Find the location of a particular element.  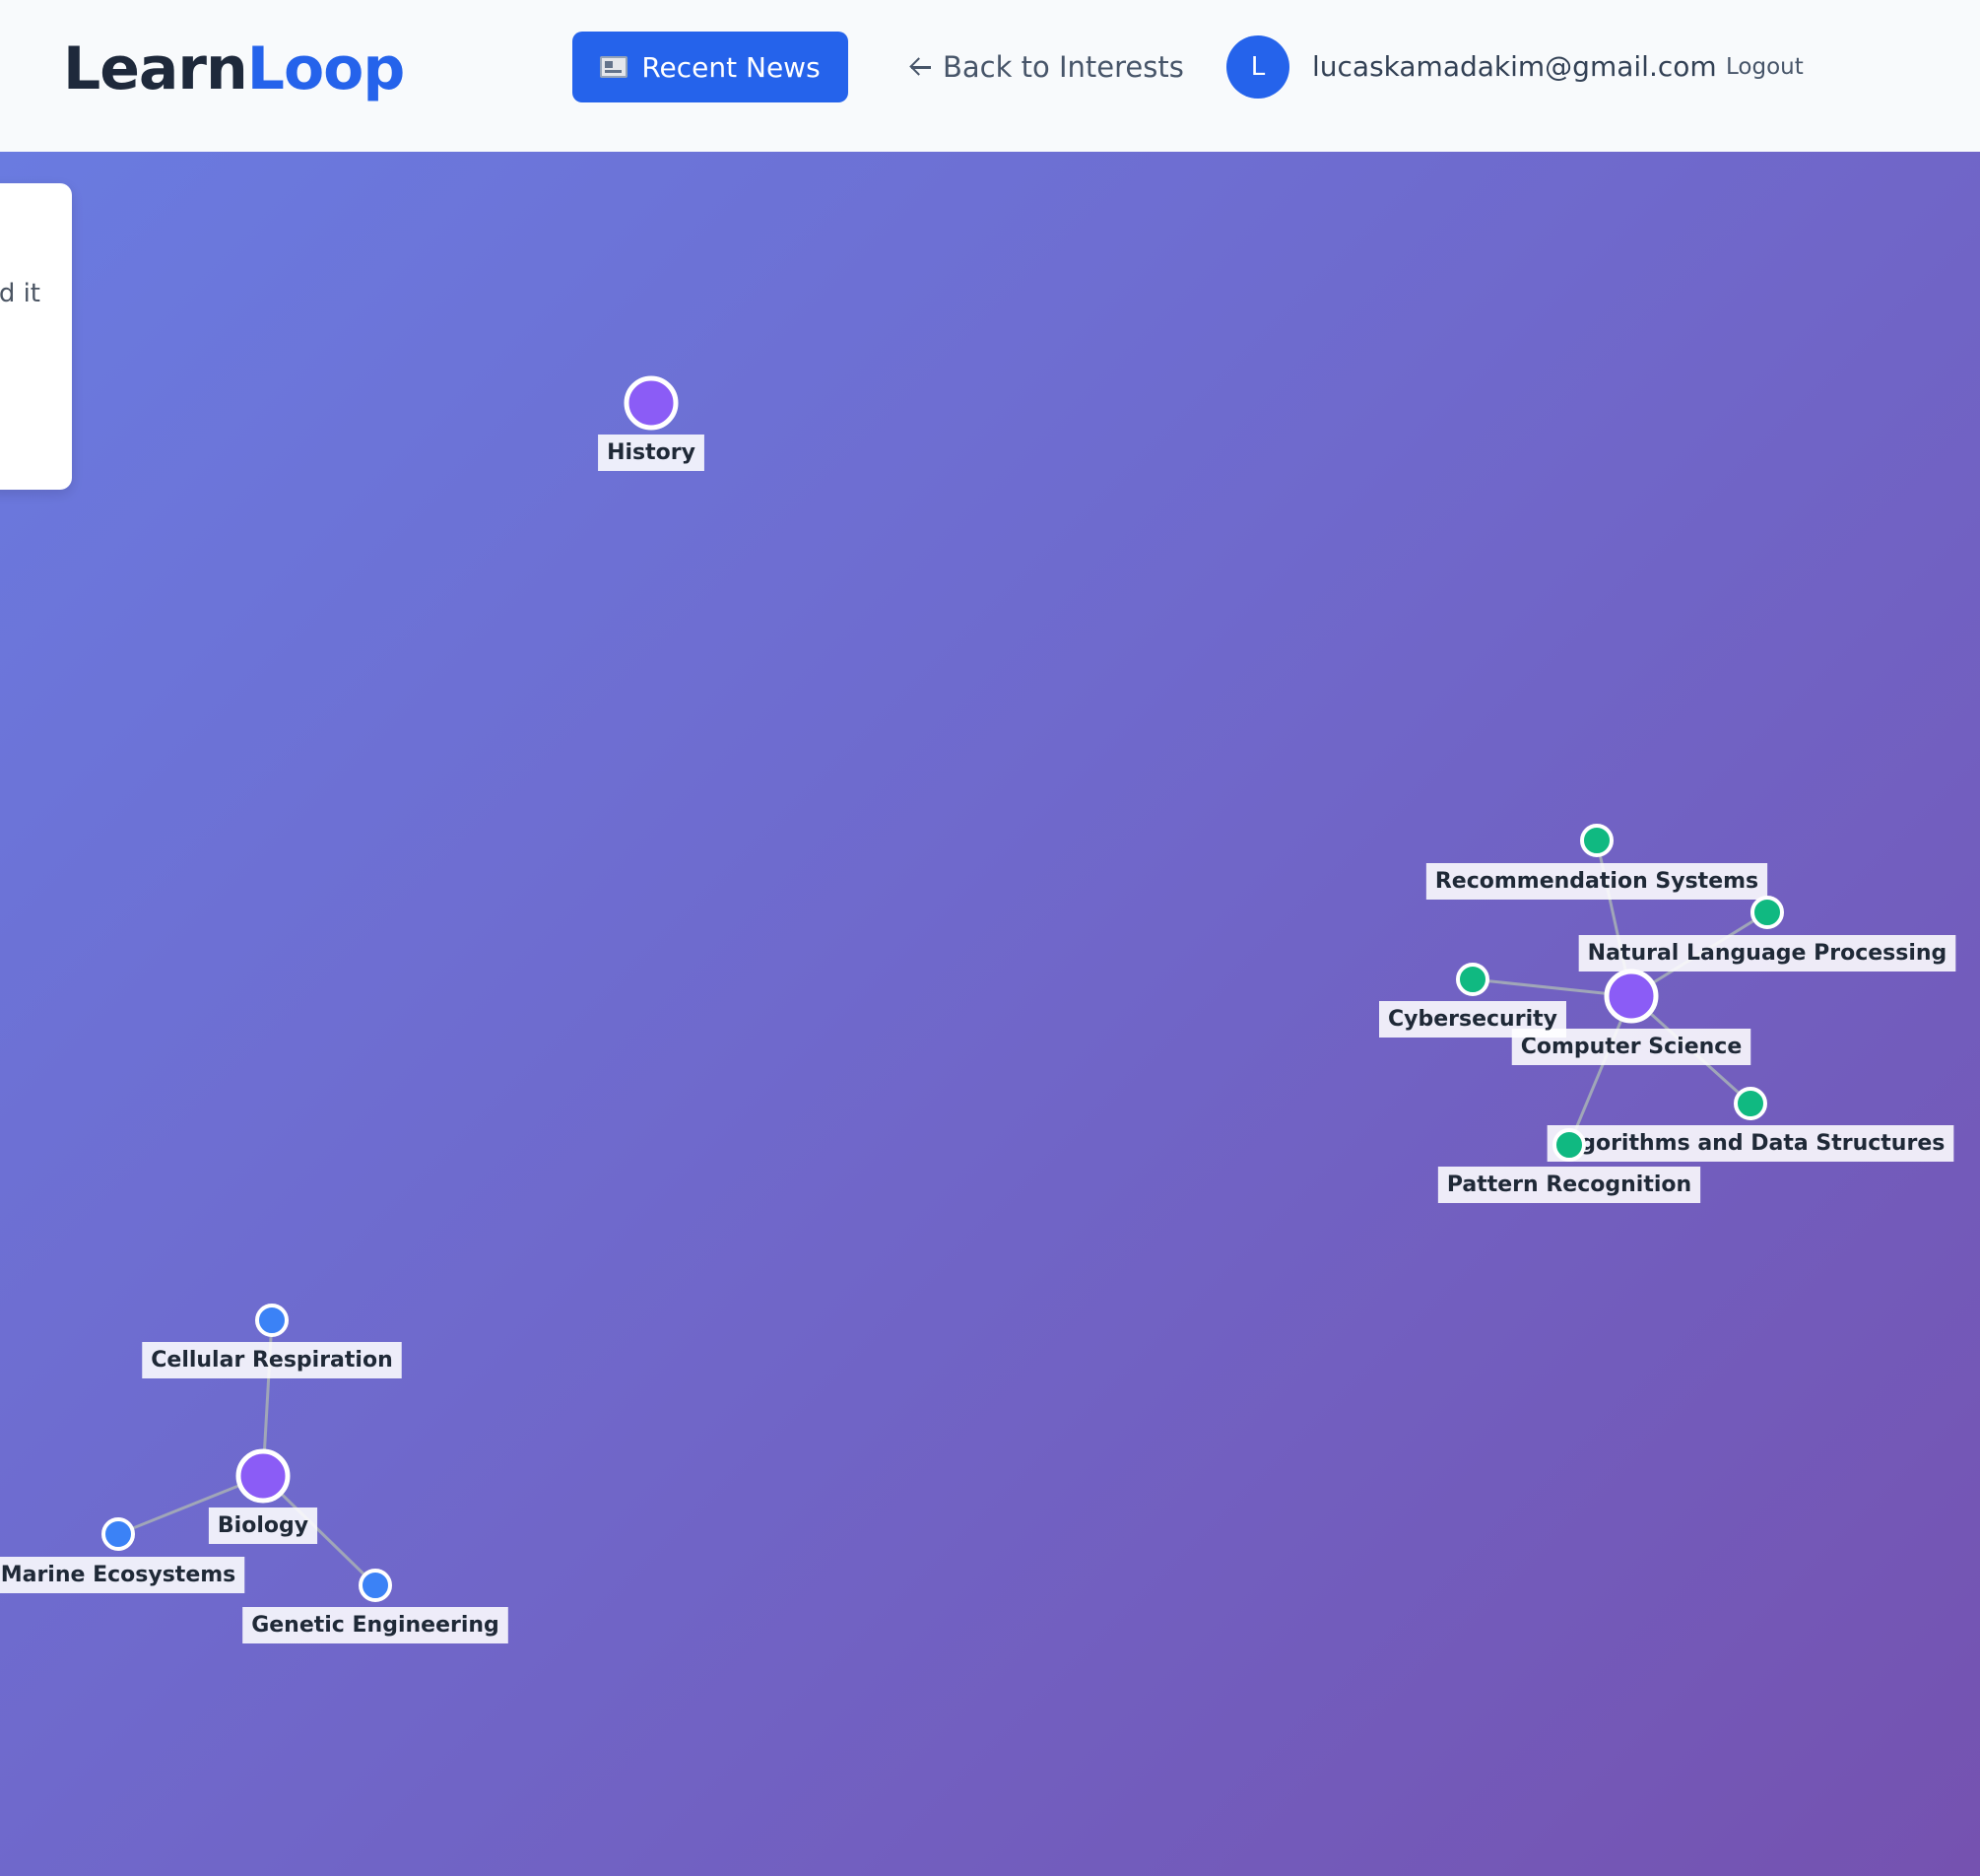

recent-news-button: Recent News is located at coordinates (710, 67).